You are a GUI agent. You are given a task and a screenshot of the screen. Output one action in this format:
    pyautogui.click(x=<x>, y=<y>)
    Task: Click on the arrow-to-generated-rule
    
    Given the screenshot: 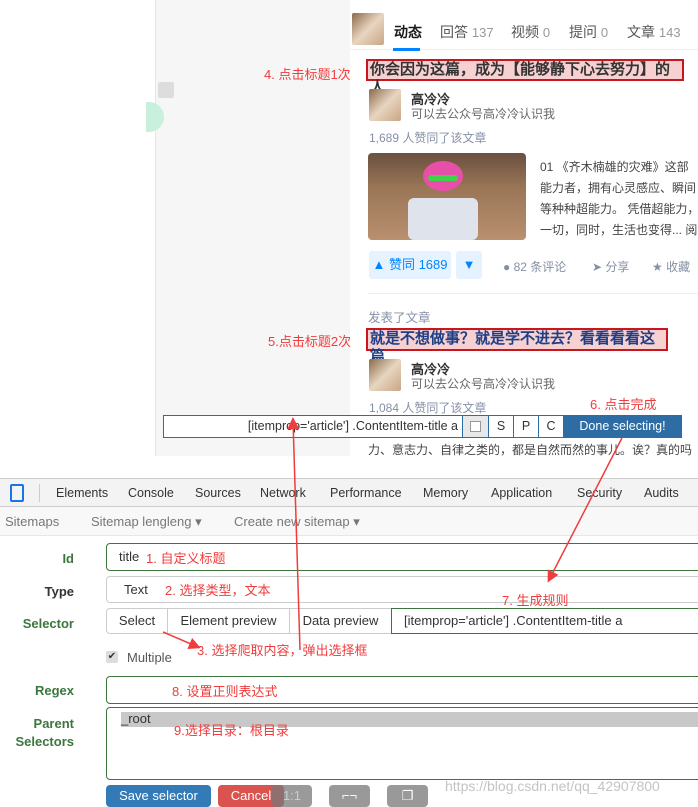 What is the action you would take?
    pyautogui.click(x=585, y=510)
    